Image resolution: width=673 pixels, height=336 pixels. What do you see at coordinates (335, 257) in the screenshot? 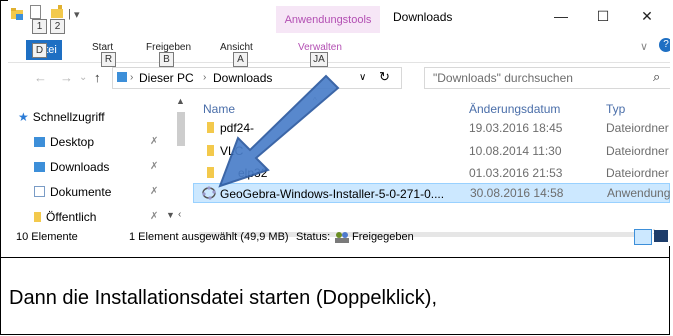
I see `table-divider` at bounding box center [335, 257].